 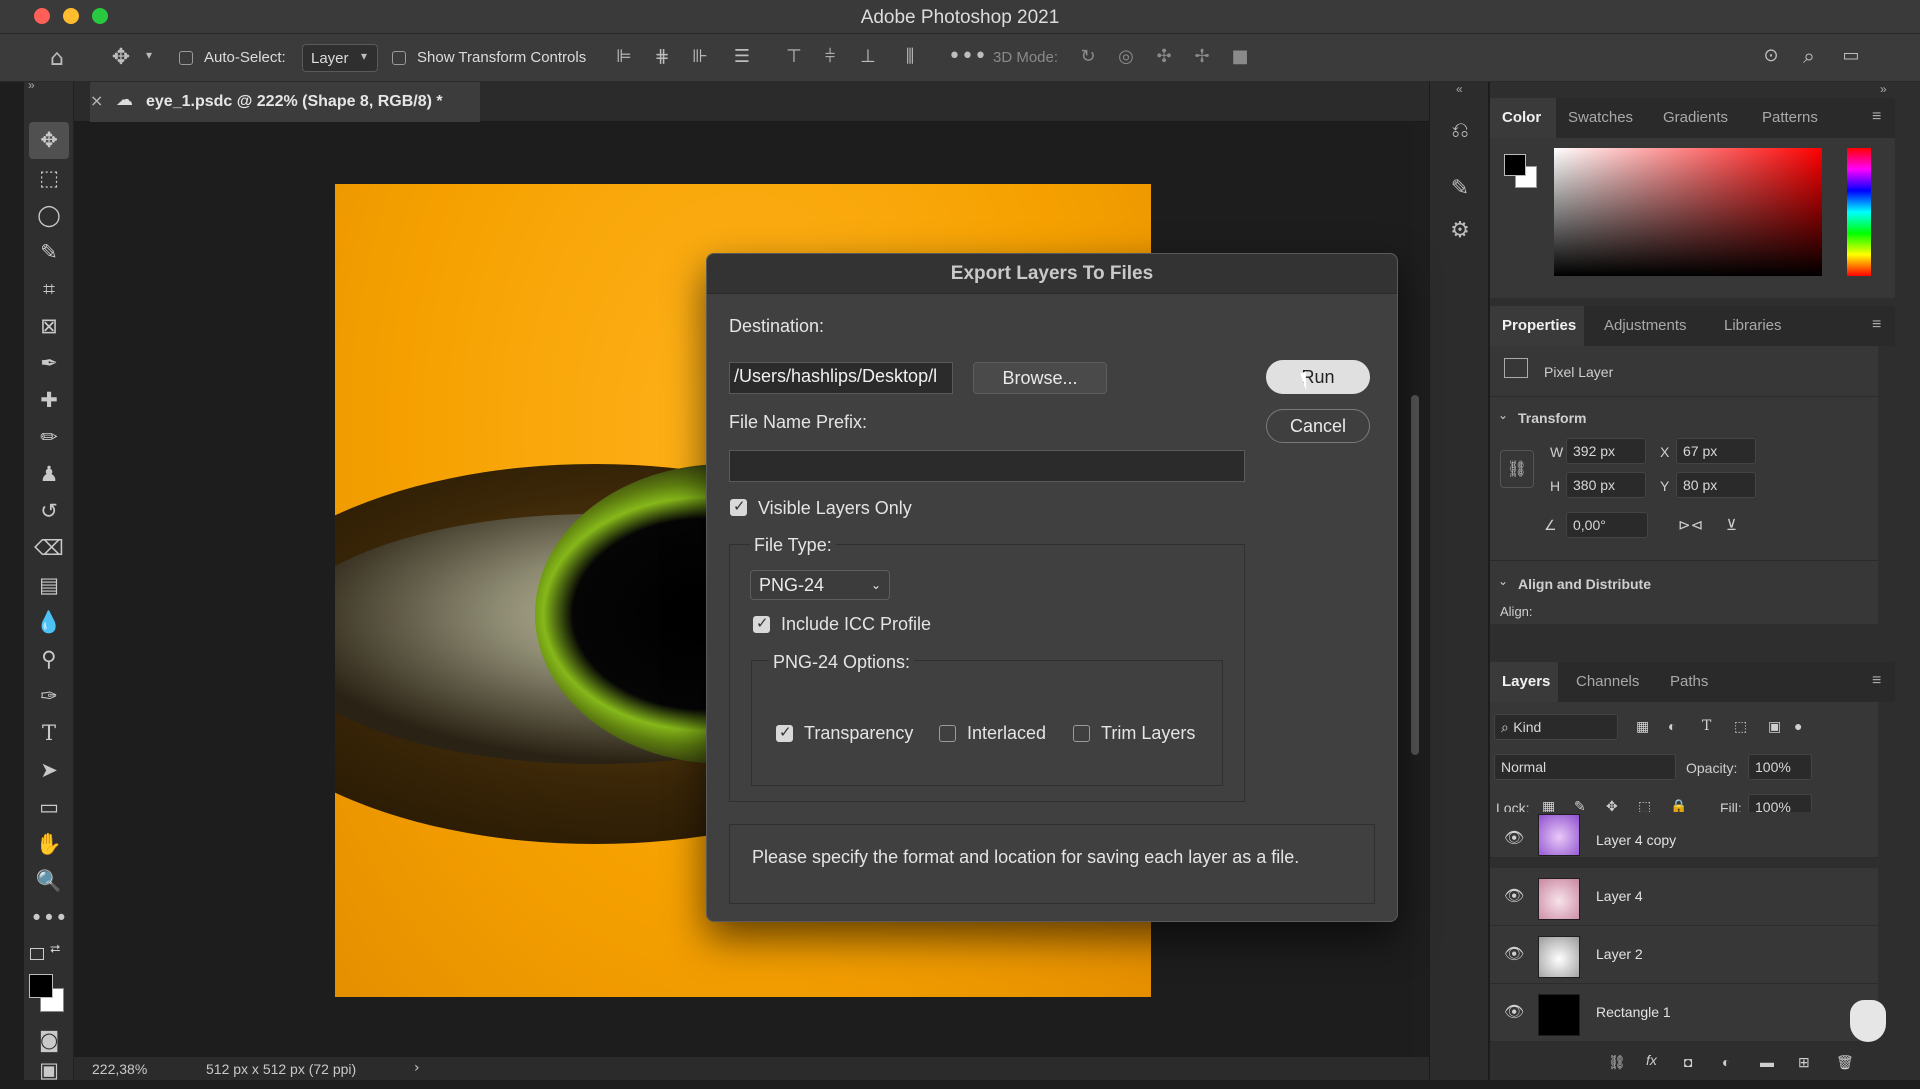 What do you see at coordinates (49, 881) in the screenshot?
I see `zoom-tool: 🔍` at bounding box center [49, 881].